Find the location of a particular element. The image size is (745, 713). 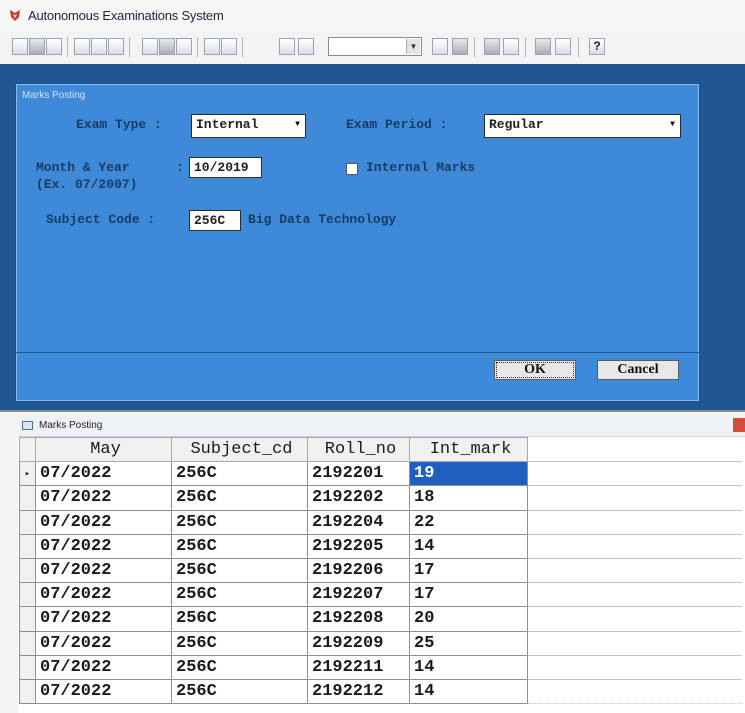

open-folder-icon is located at coordinates (37, 46).